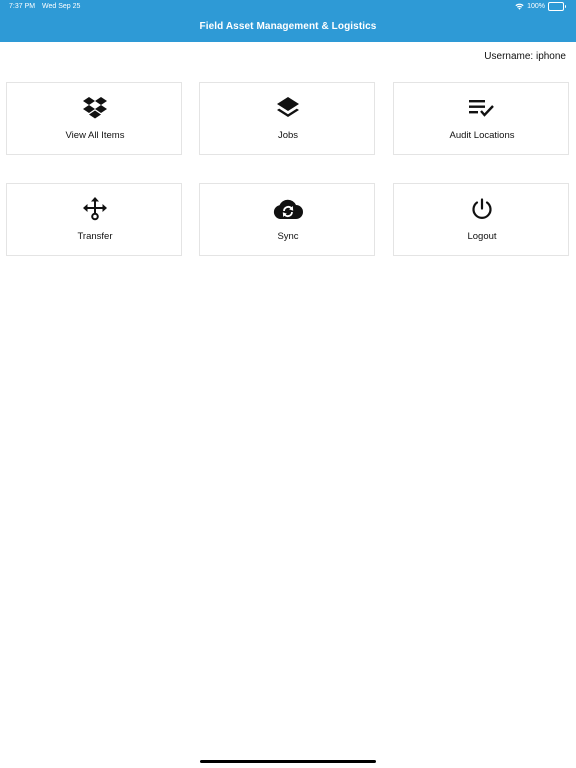  Describe the element at coordinates (288, 26) in the screenshot. I see `app-title: Field Asset Management & Logistics` at that location.